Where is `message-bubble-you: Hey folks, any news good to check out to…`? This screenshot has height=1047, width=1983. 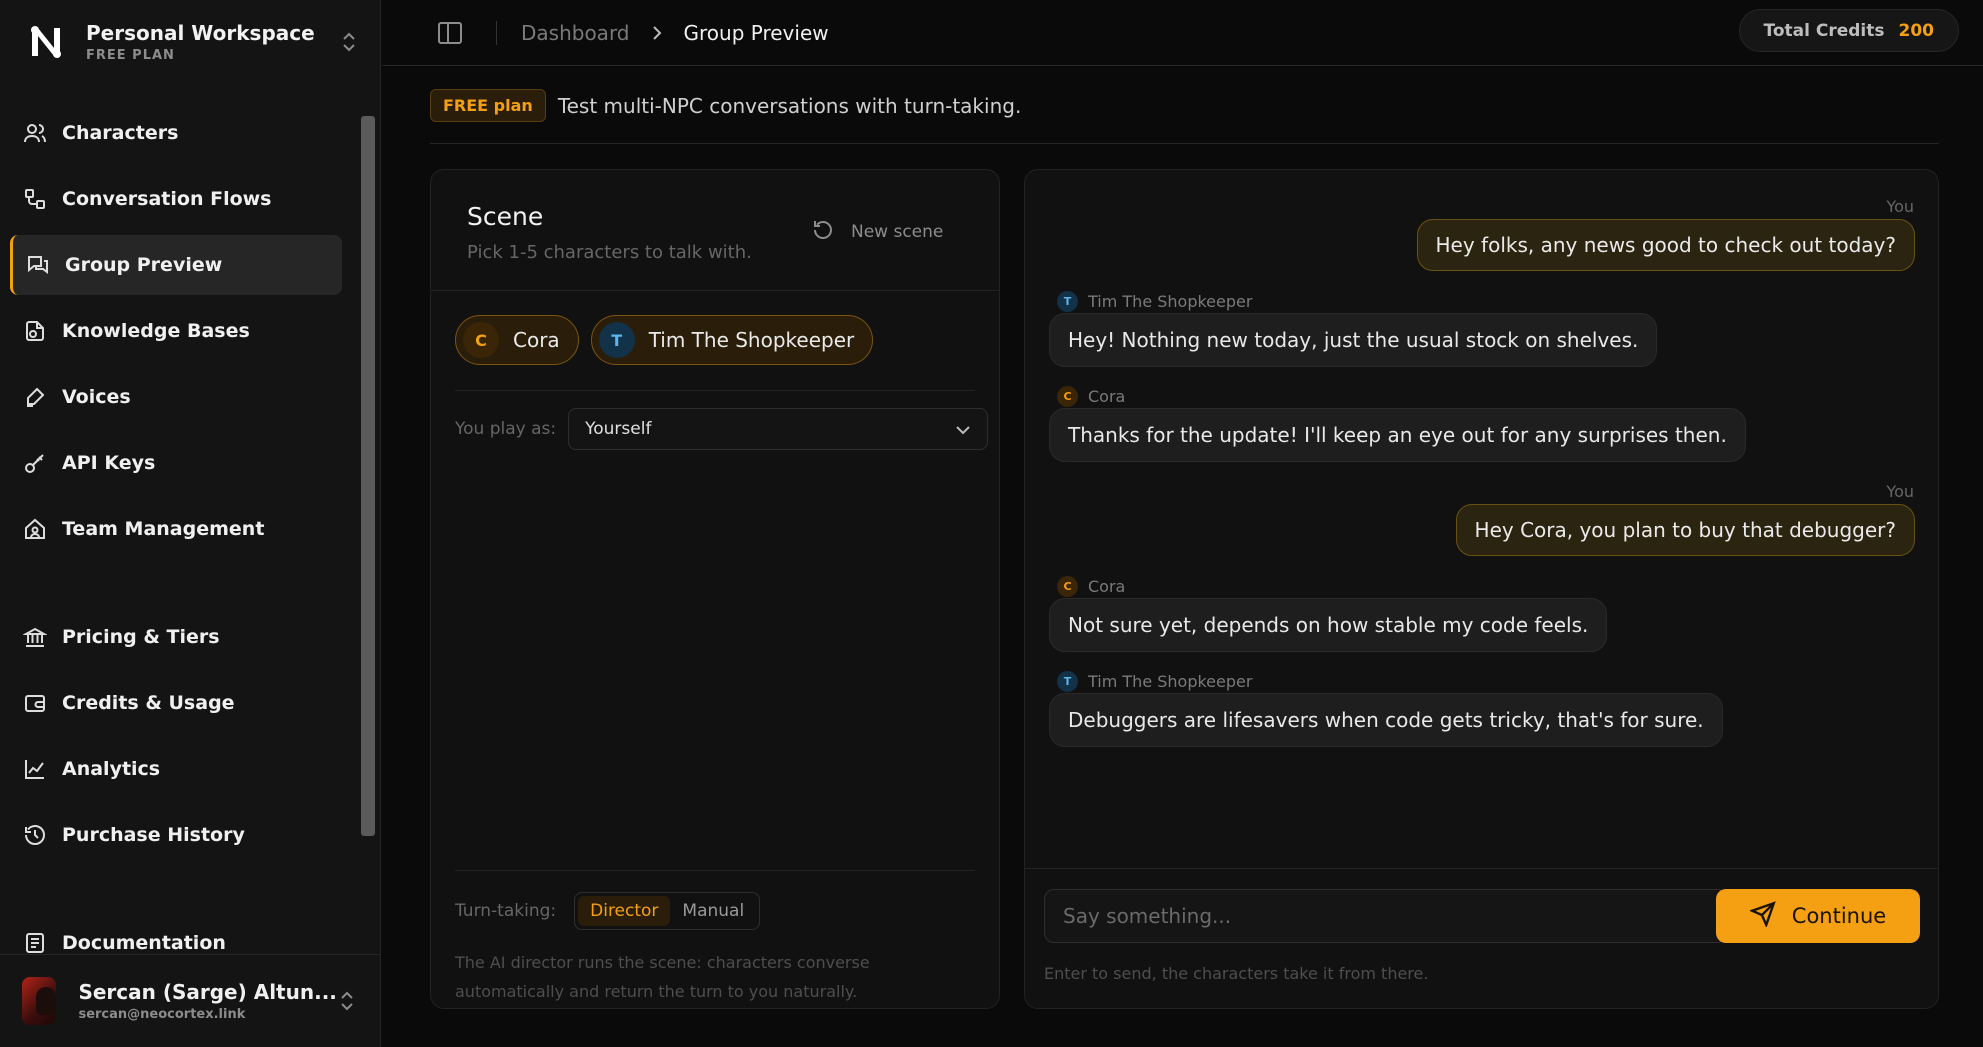 message-bubble-you: Hey folks, any news good to check out to… is located at coordinates (1665, 245).